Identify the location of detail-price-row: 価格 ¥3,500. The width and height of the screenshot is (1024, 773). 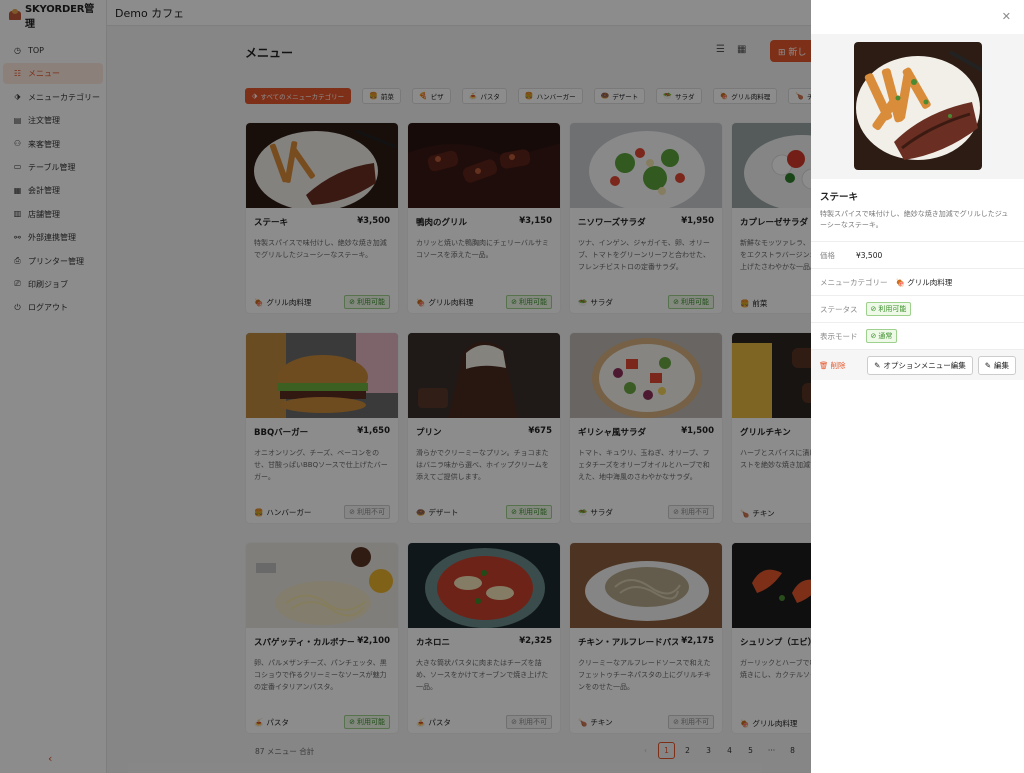
(917, 255).